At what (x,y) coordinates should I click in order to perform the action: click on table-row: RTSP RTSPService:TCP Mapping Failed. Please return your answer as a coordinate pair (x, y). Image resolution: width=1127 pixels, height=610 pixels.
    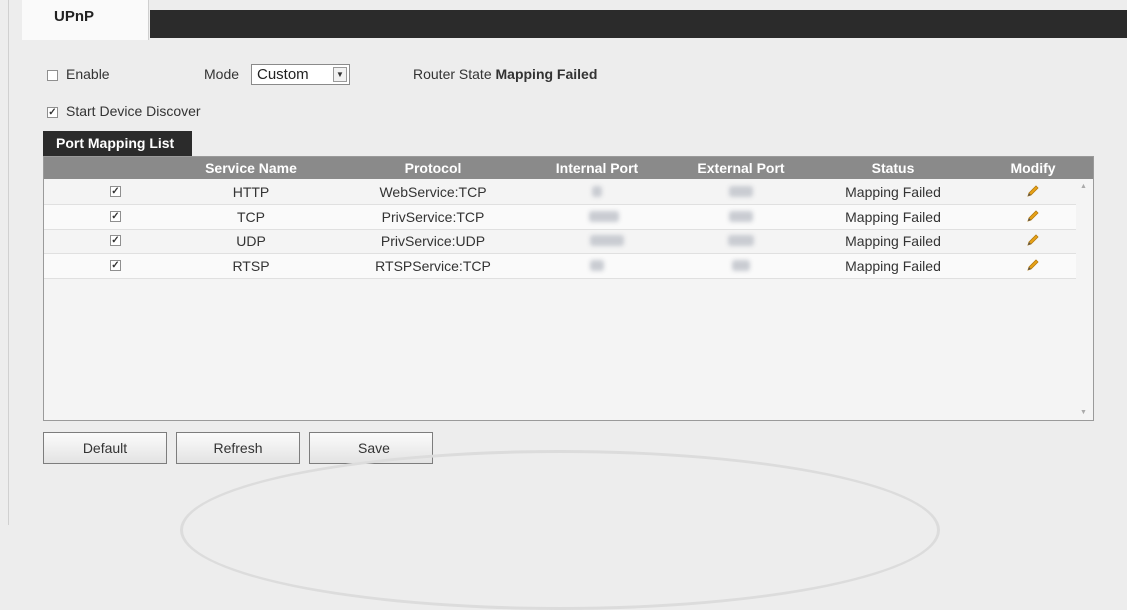
    Looking at the image, I should click on (560, 266).